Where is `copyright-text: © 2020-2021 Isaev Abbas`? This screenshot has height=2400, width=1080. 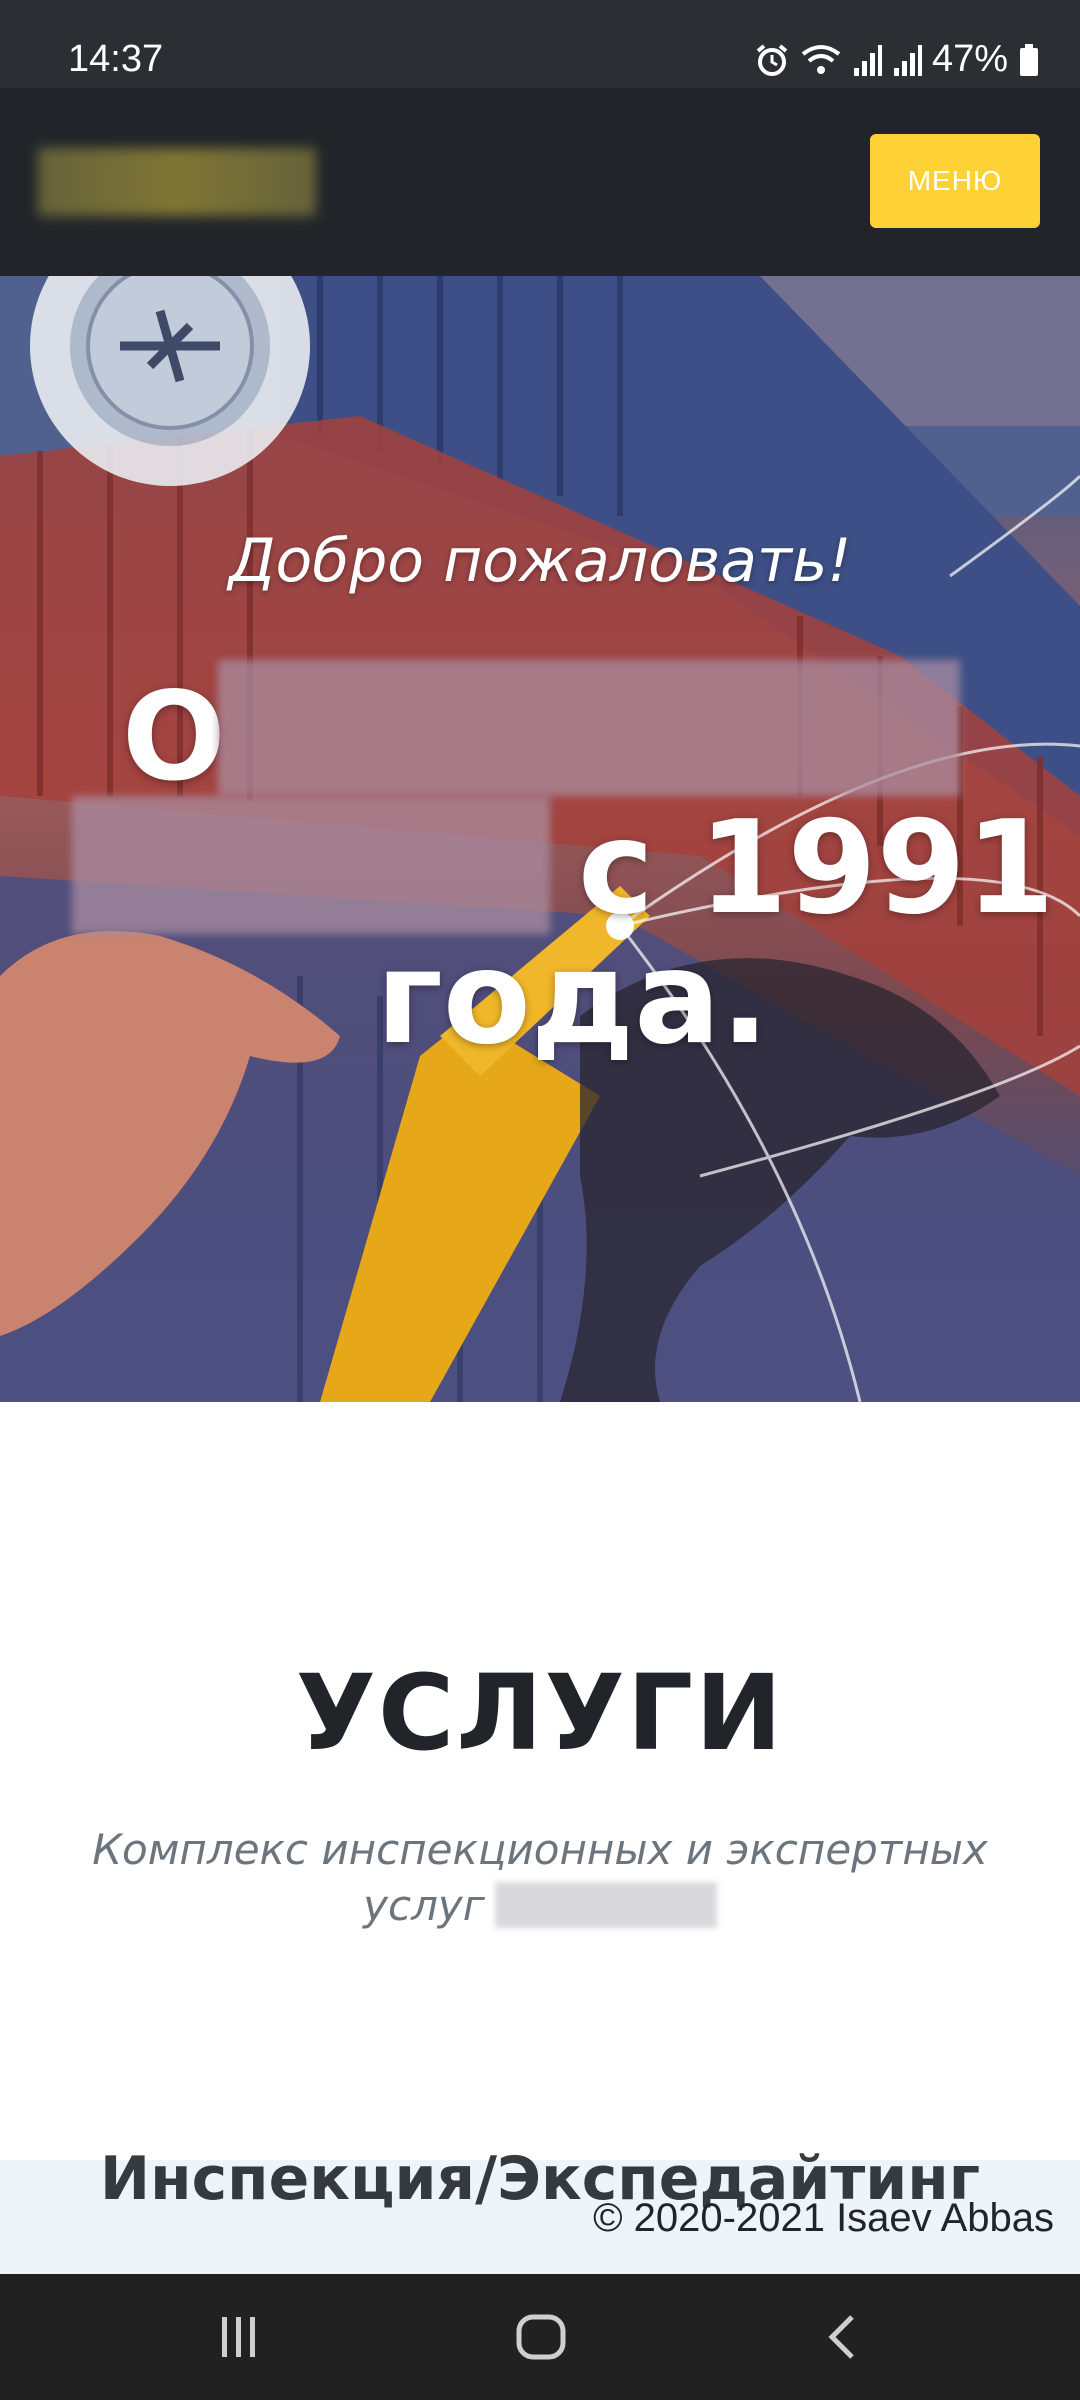 copyright-text: © 2020-2021 Isaev Abbas is located at coordinates (823, 2218).